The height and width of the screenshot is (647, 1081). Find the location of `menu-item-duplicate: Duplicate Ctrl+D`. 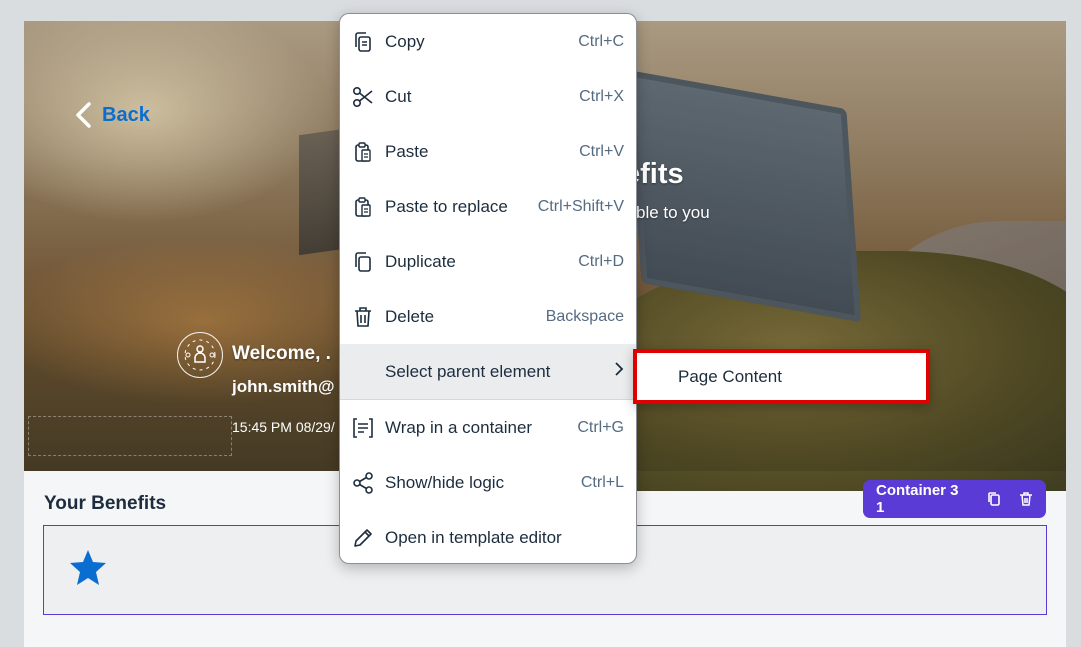

menu-item-duplicate: Duplicate Ctrl+D is located at coordinates (488, 261).